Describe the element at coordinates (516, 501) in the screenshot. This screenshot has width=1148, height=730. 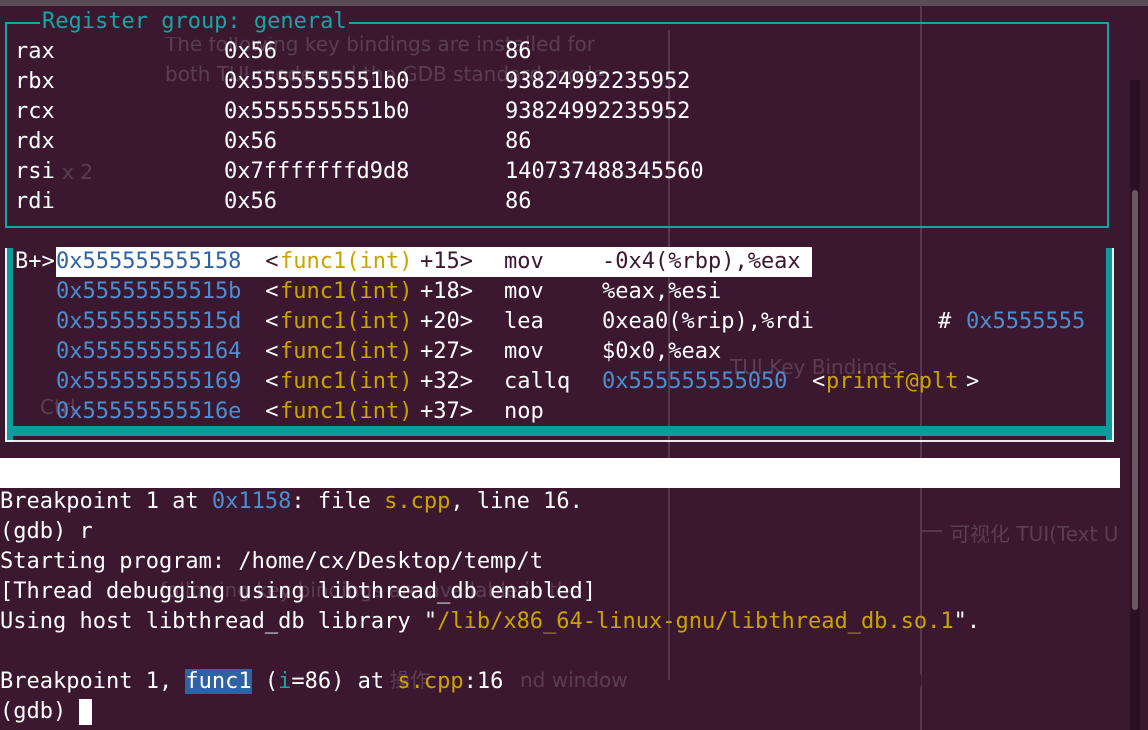
I see `console-text: , line 16.` at that location.